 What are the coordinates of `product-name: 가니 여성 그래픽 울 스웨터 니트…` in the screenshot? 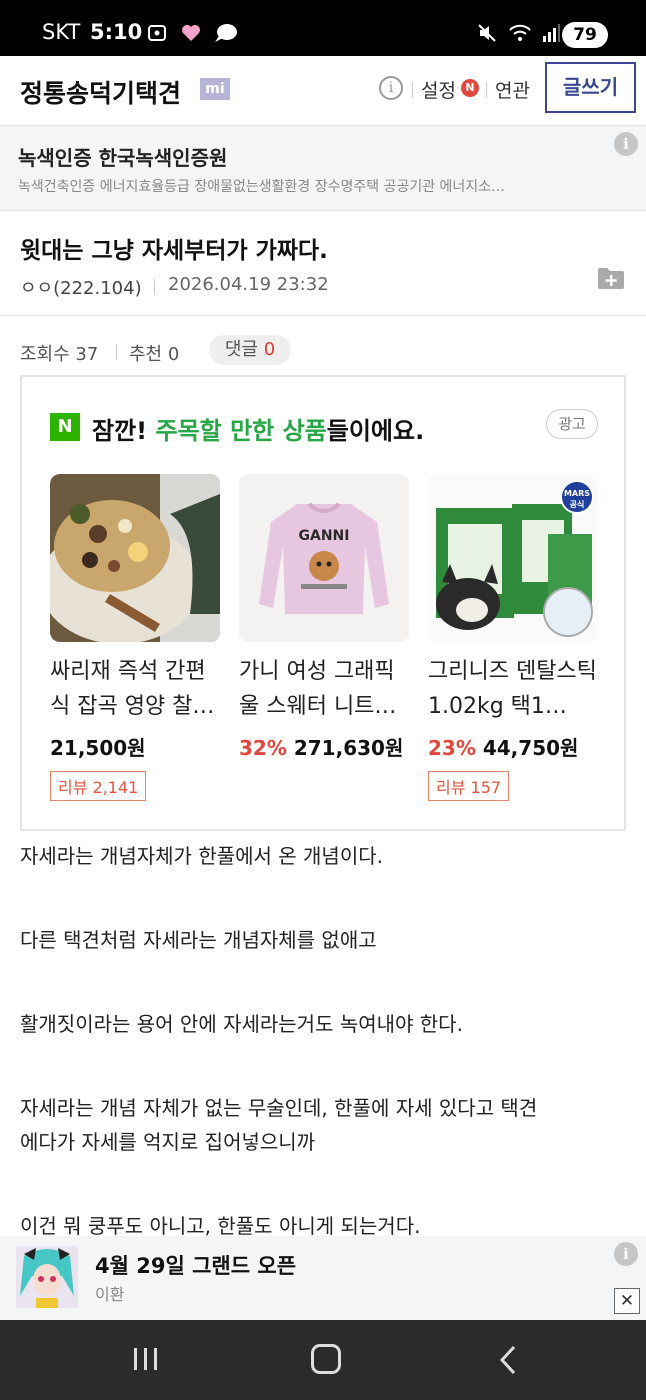 It's located at (318, 689).